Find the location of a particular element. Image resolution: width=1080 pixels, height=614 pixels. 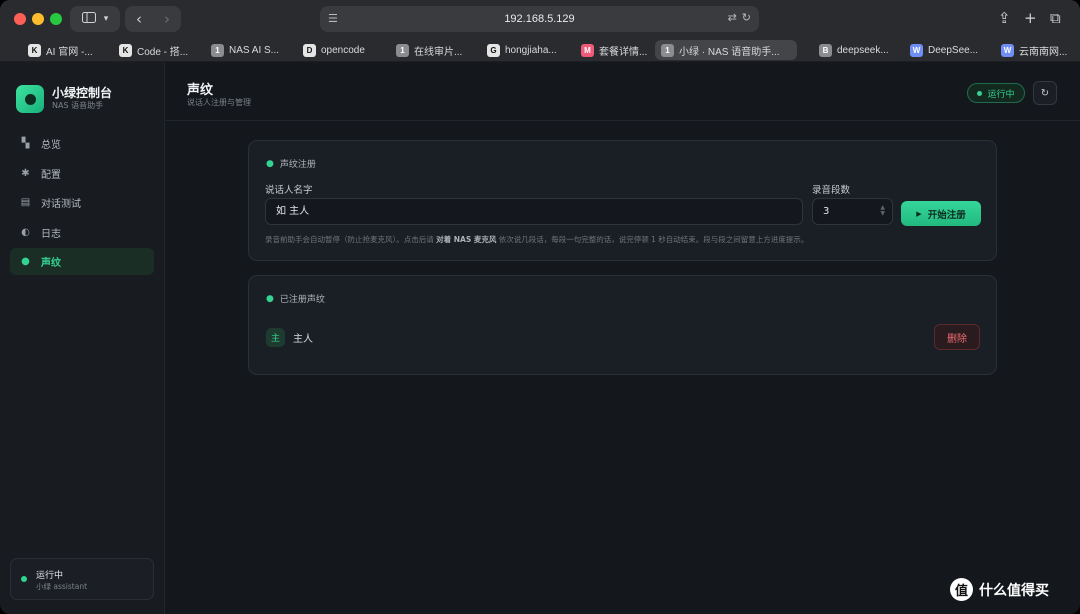

hint-text: 录音前助手会自动暂停（防止抢麦克风）。点击后请 is located at coordinates (351, 239).